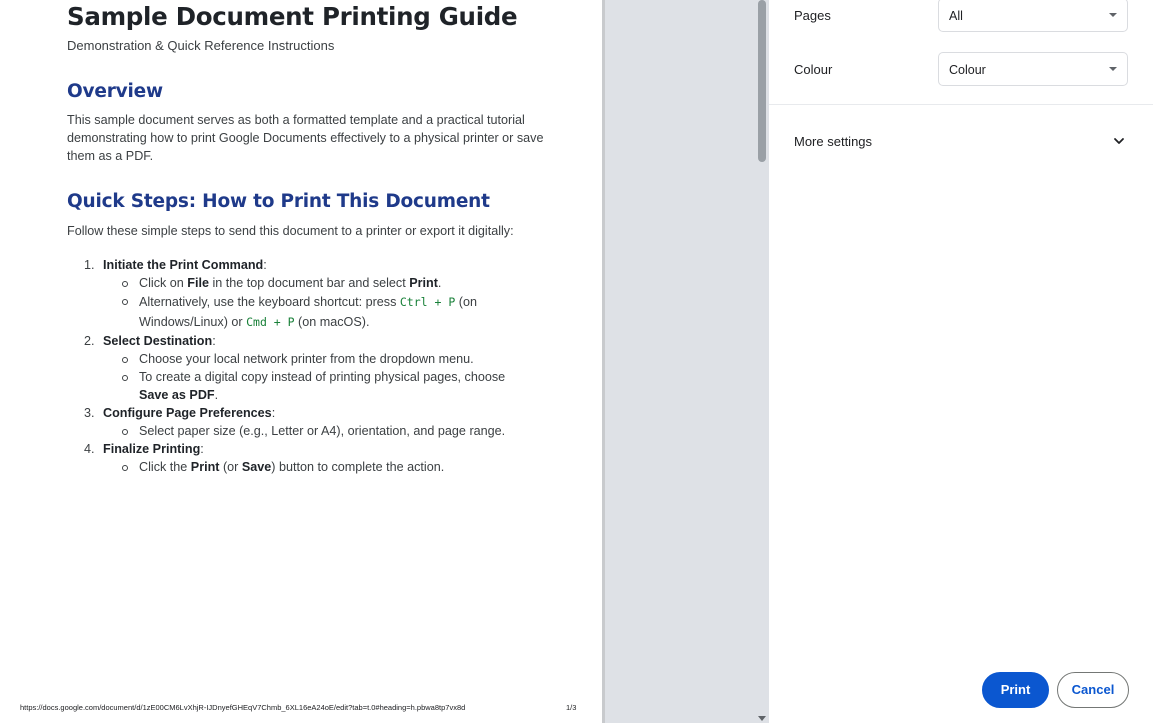 The height and width of the screenshot is (723, 1153). I want to click on settings-divider, so click(961, 104).